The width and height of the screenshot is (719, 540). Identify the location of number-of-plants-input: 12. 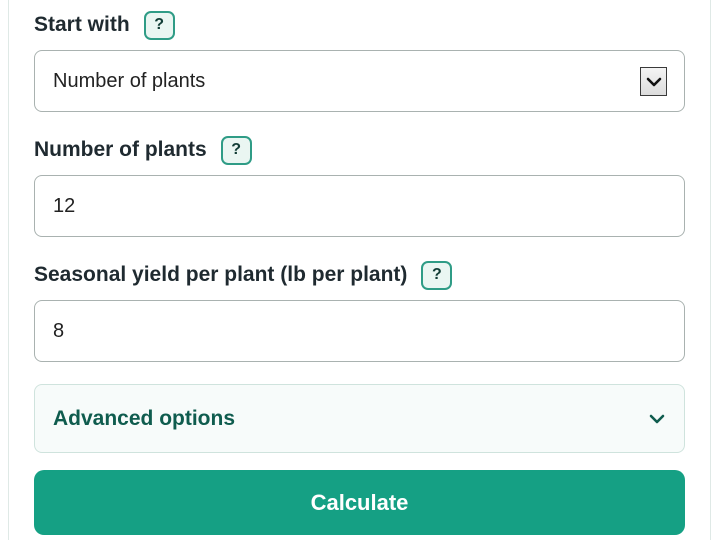
(359, 206).